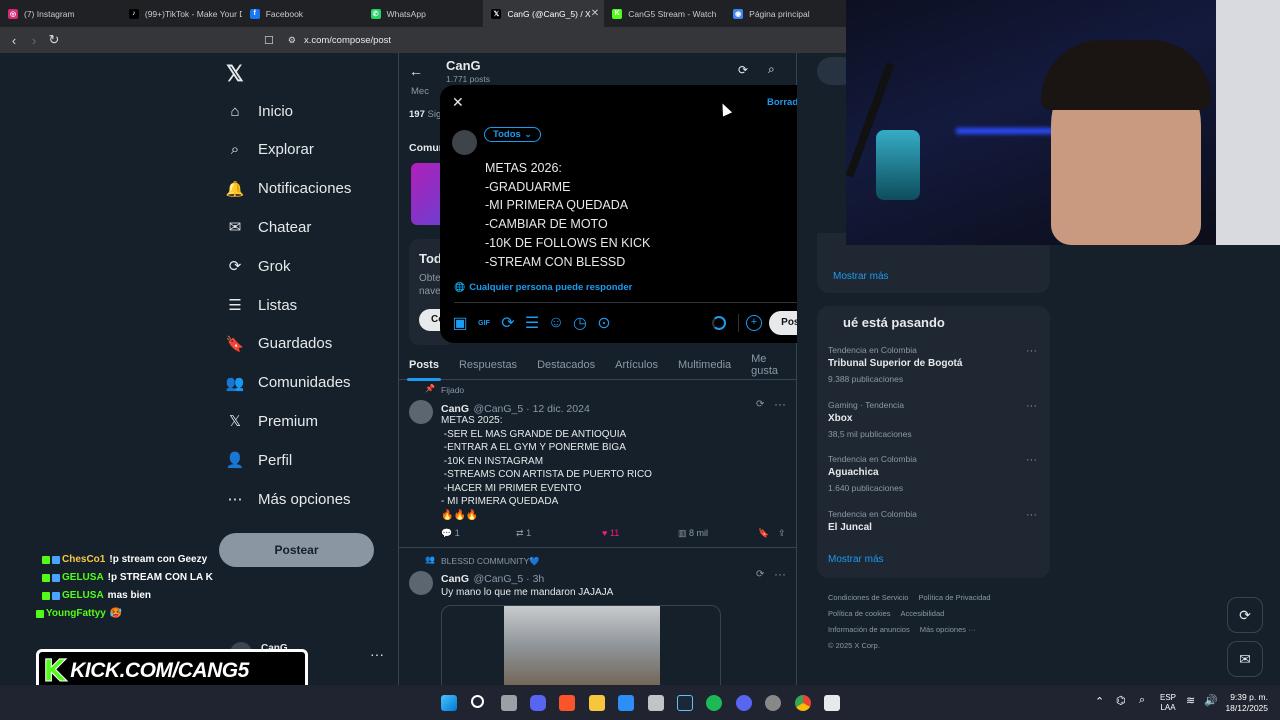  I want to click on tray-chevron-icon: ⌃, so click(1099, 701).